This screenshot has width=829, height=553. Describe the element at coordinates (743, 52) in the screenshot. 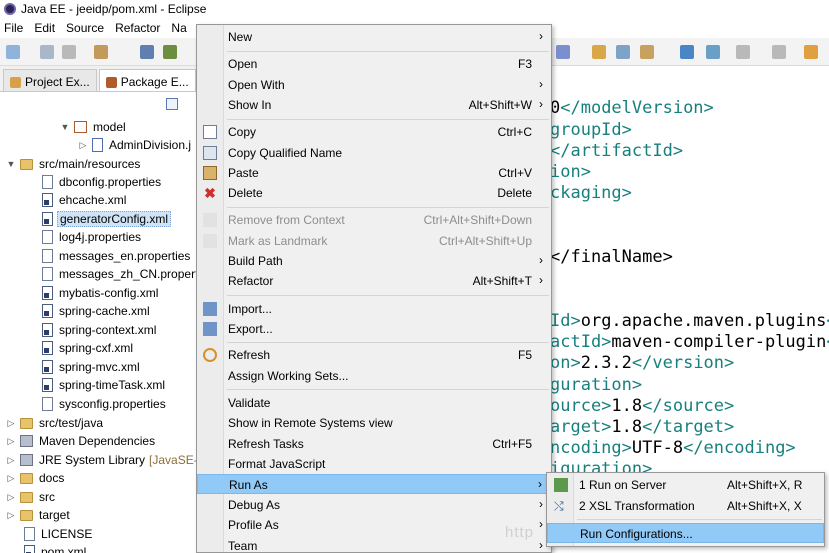

I see `navigate-back-icon` at that location.